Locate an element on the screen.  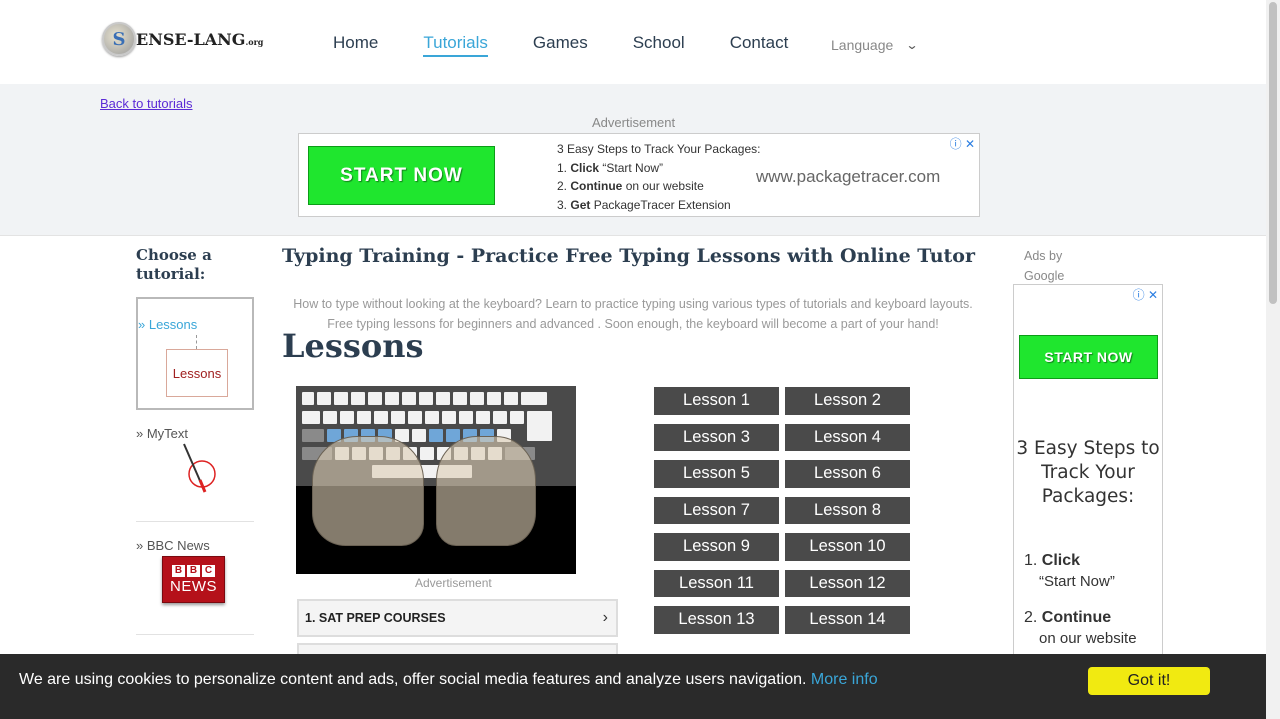
sidebar-item-bbc-news: » BBC News is located at coordinates (173, 545).